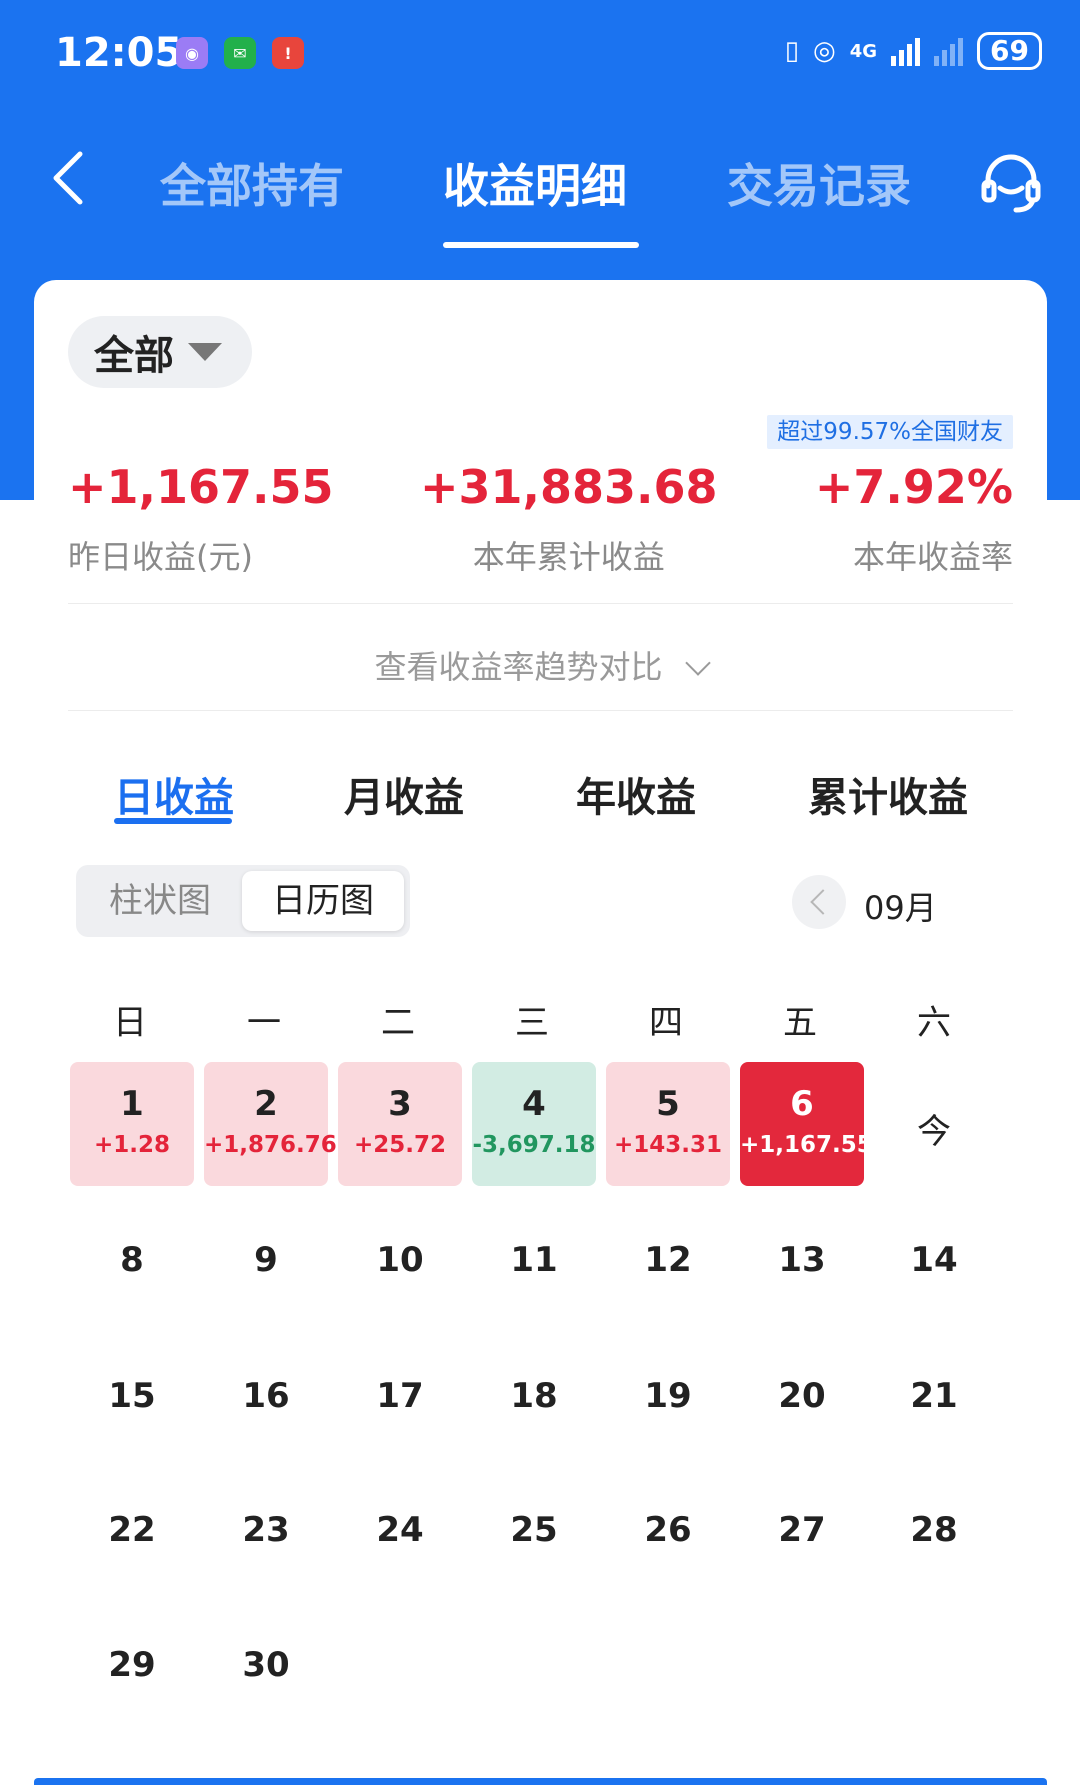  Describe the element at coordinates (534, 1145) in the screenshot. I see `day-income: -3,697.18` at that location.